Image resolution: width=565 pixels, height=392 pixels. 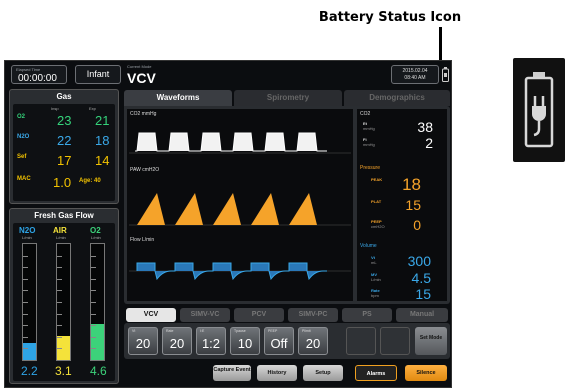 I want to click on history-button: History, so click(x=277, y=373).